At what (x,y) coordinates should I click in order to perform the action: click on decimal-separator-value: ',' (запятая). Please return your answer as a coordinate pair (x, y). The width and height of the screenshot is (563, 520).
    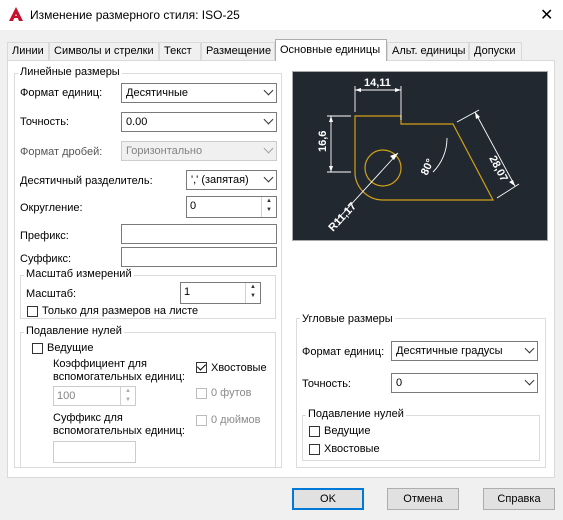
    Looking at the image, I should click on (220, 180).